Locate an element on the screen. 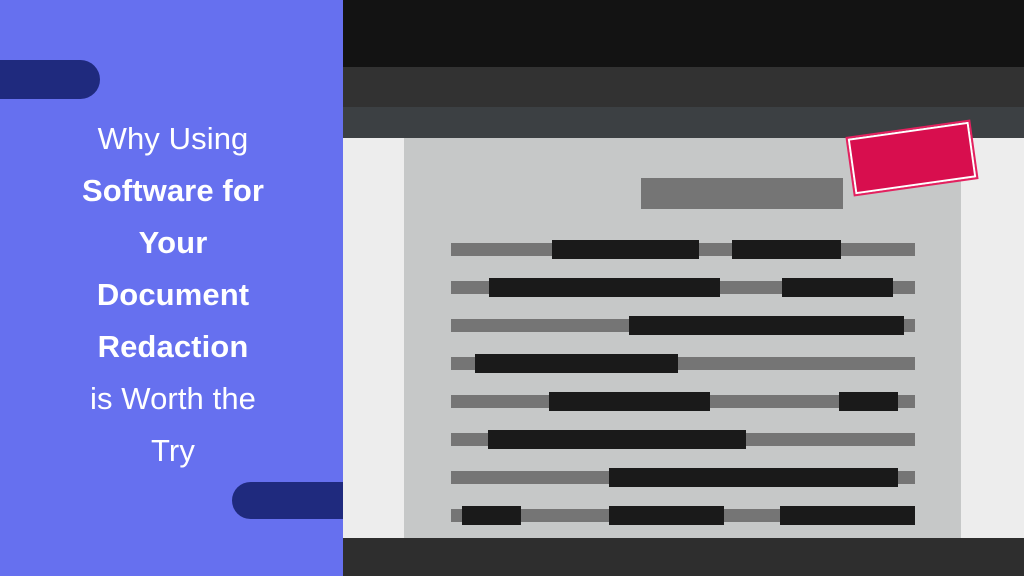 The width and height of the screenshot is (1024, 576). headline-line-5: Redaction is located at coordinates (173, 346).